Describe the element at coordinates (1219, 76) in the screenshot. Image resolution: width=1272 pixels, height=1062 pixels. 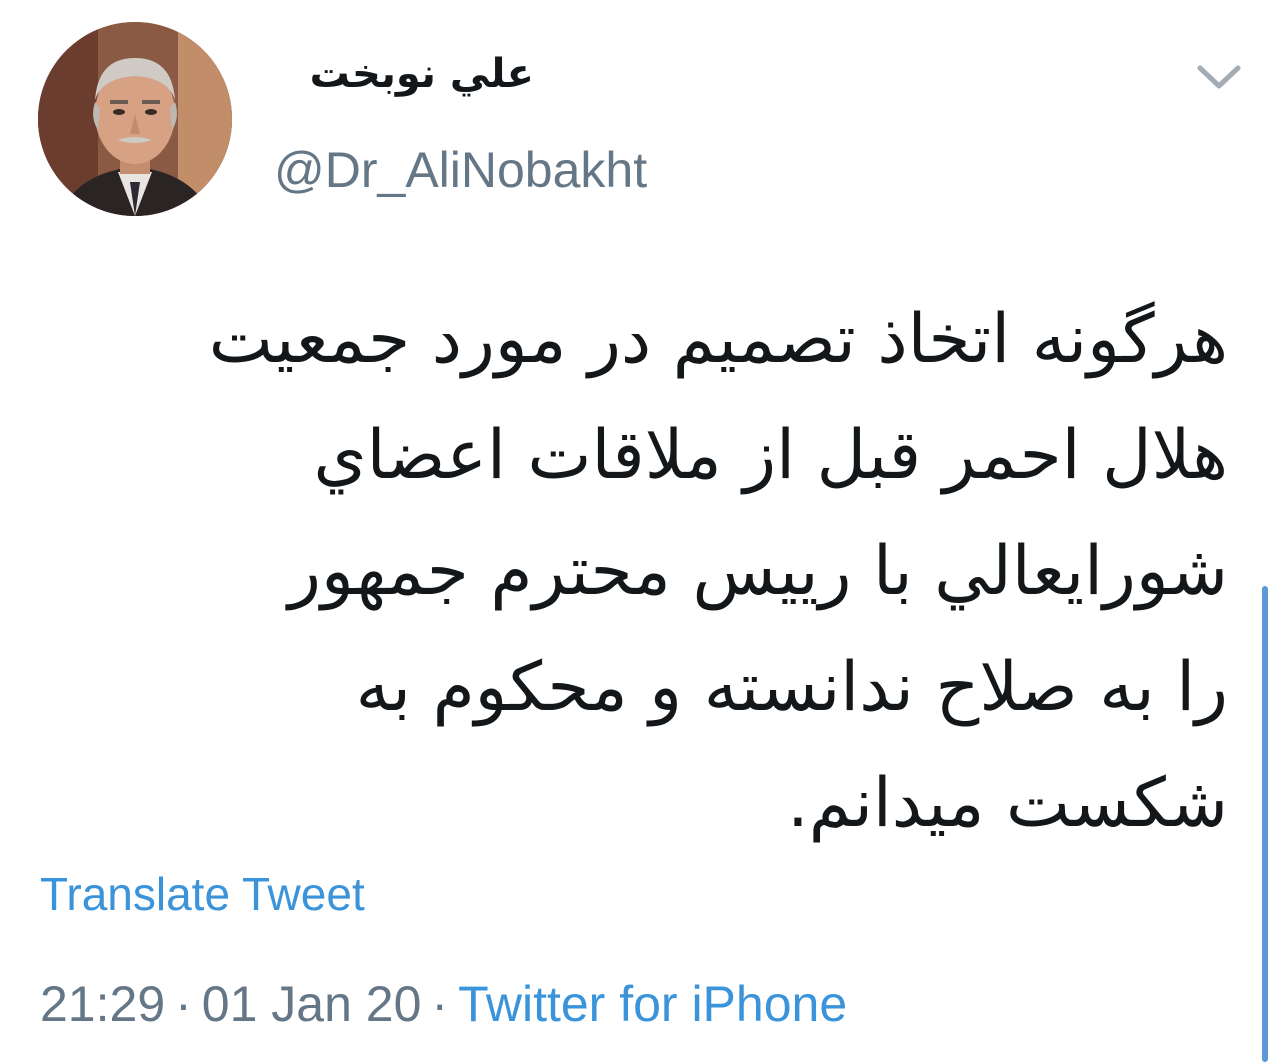
I see `chevron-down-icon` at that location.